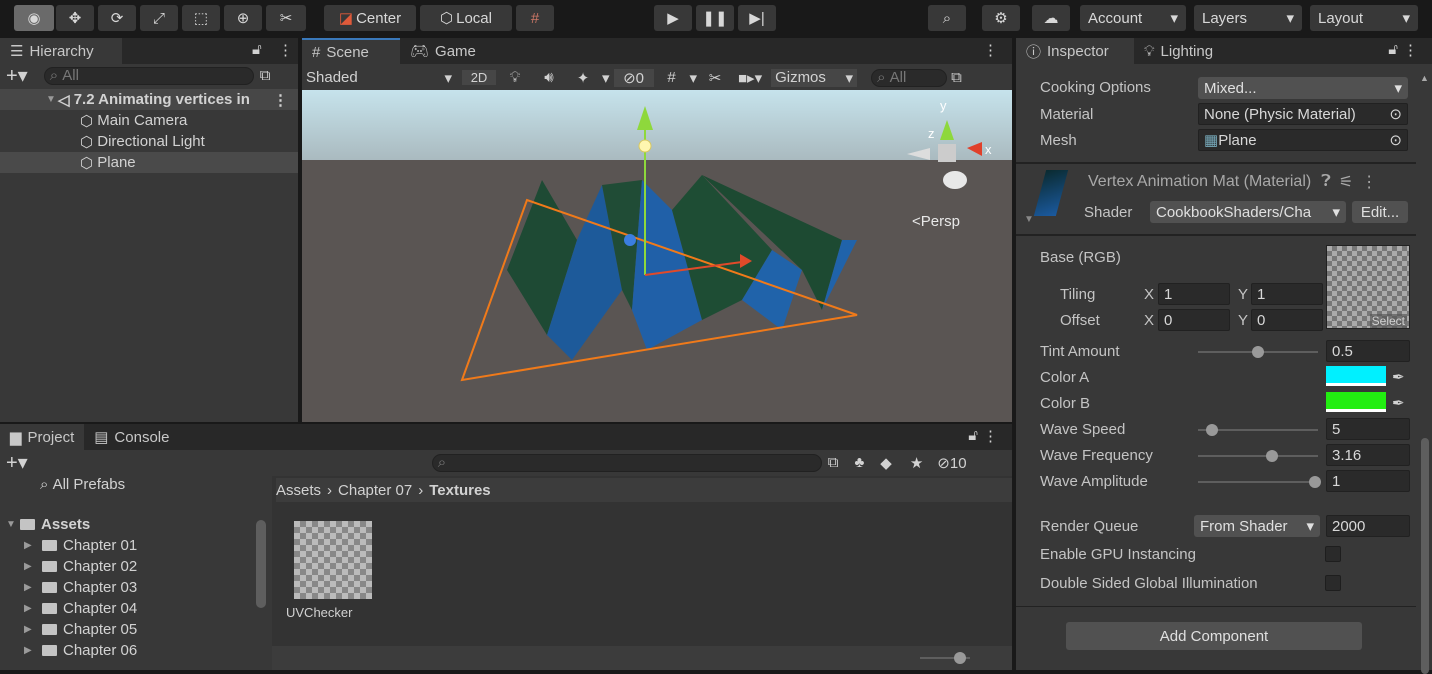 The height and width of the screenshot is (674, 1432). What do you see at coordinates (1075, 51) in the screenshot?
I see `tab-inspector: ⓘ Inspector` at bounding box center [1075, 51].